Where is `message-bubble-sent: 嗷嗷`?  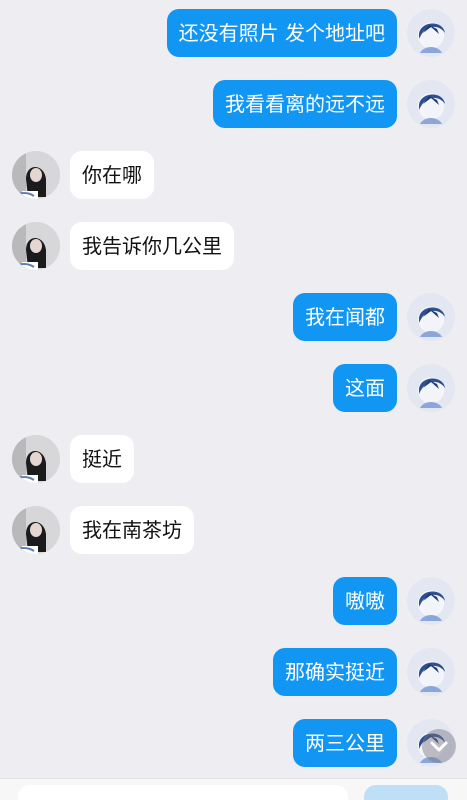 message-bubble-sent: 嗷嗷 is located at coordinates (365, 601).